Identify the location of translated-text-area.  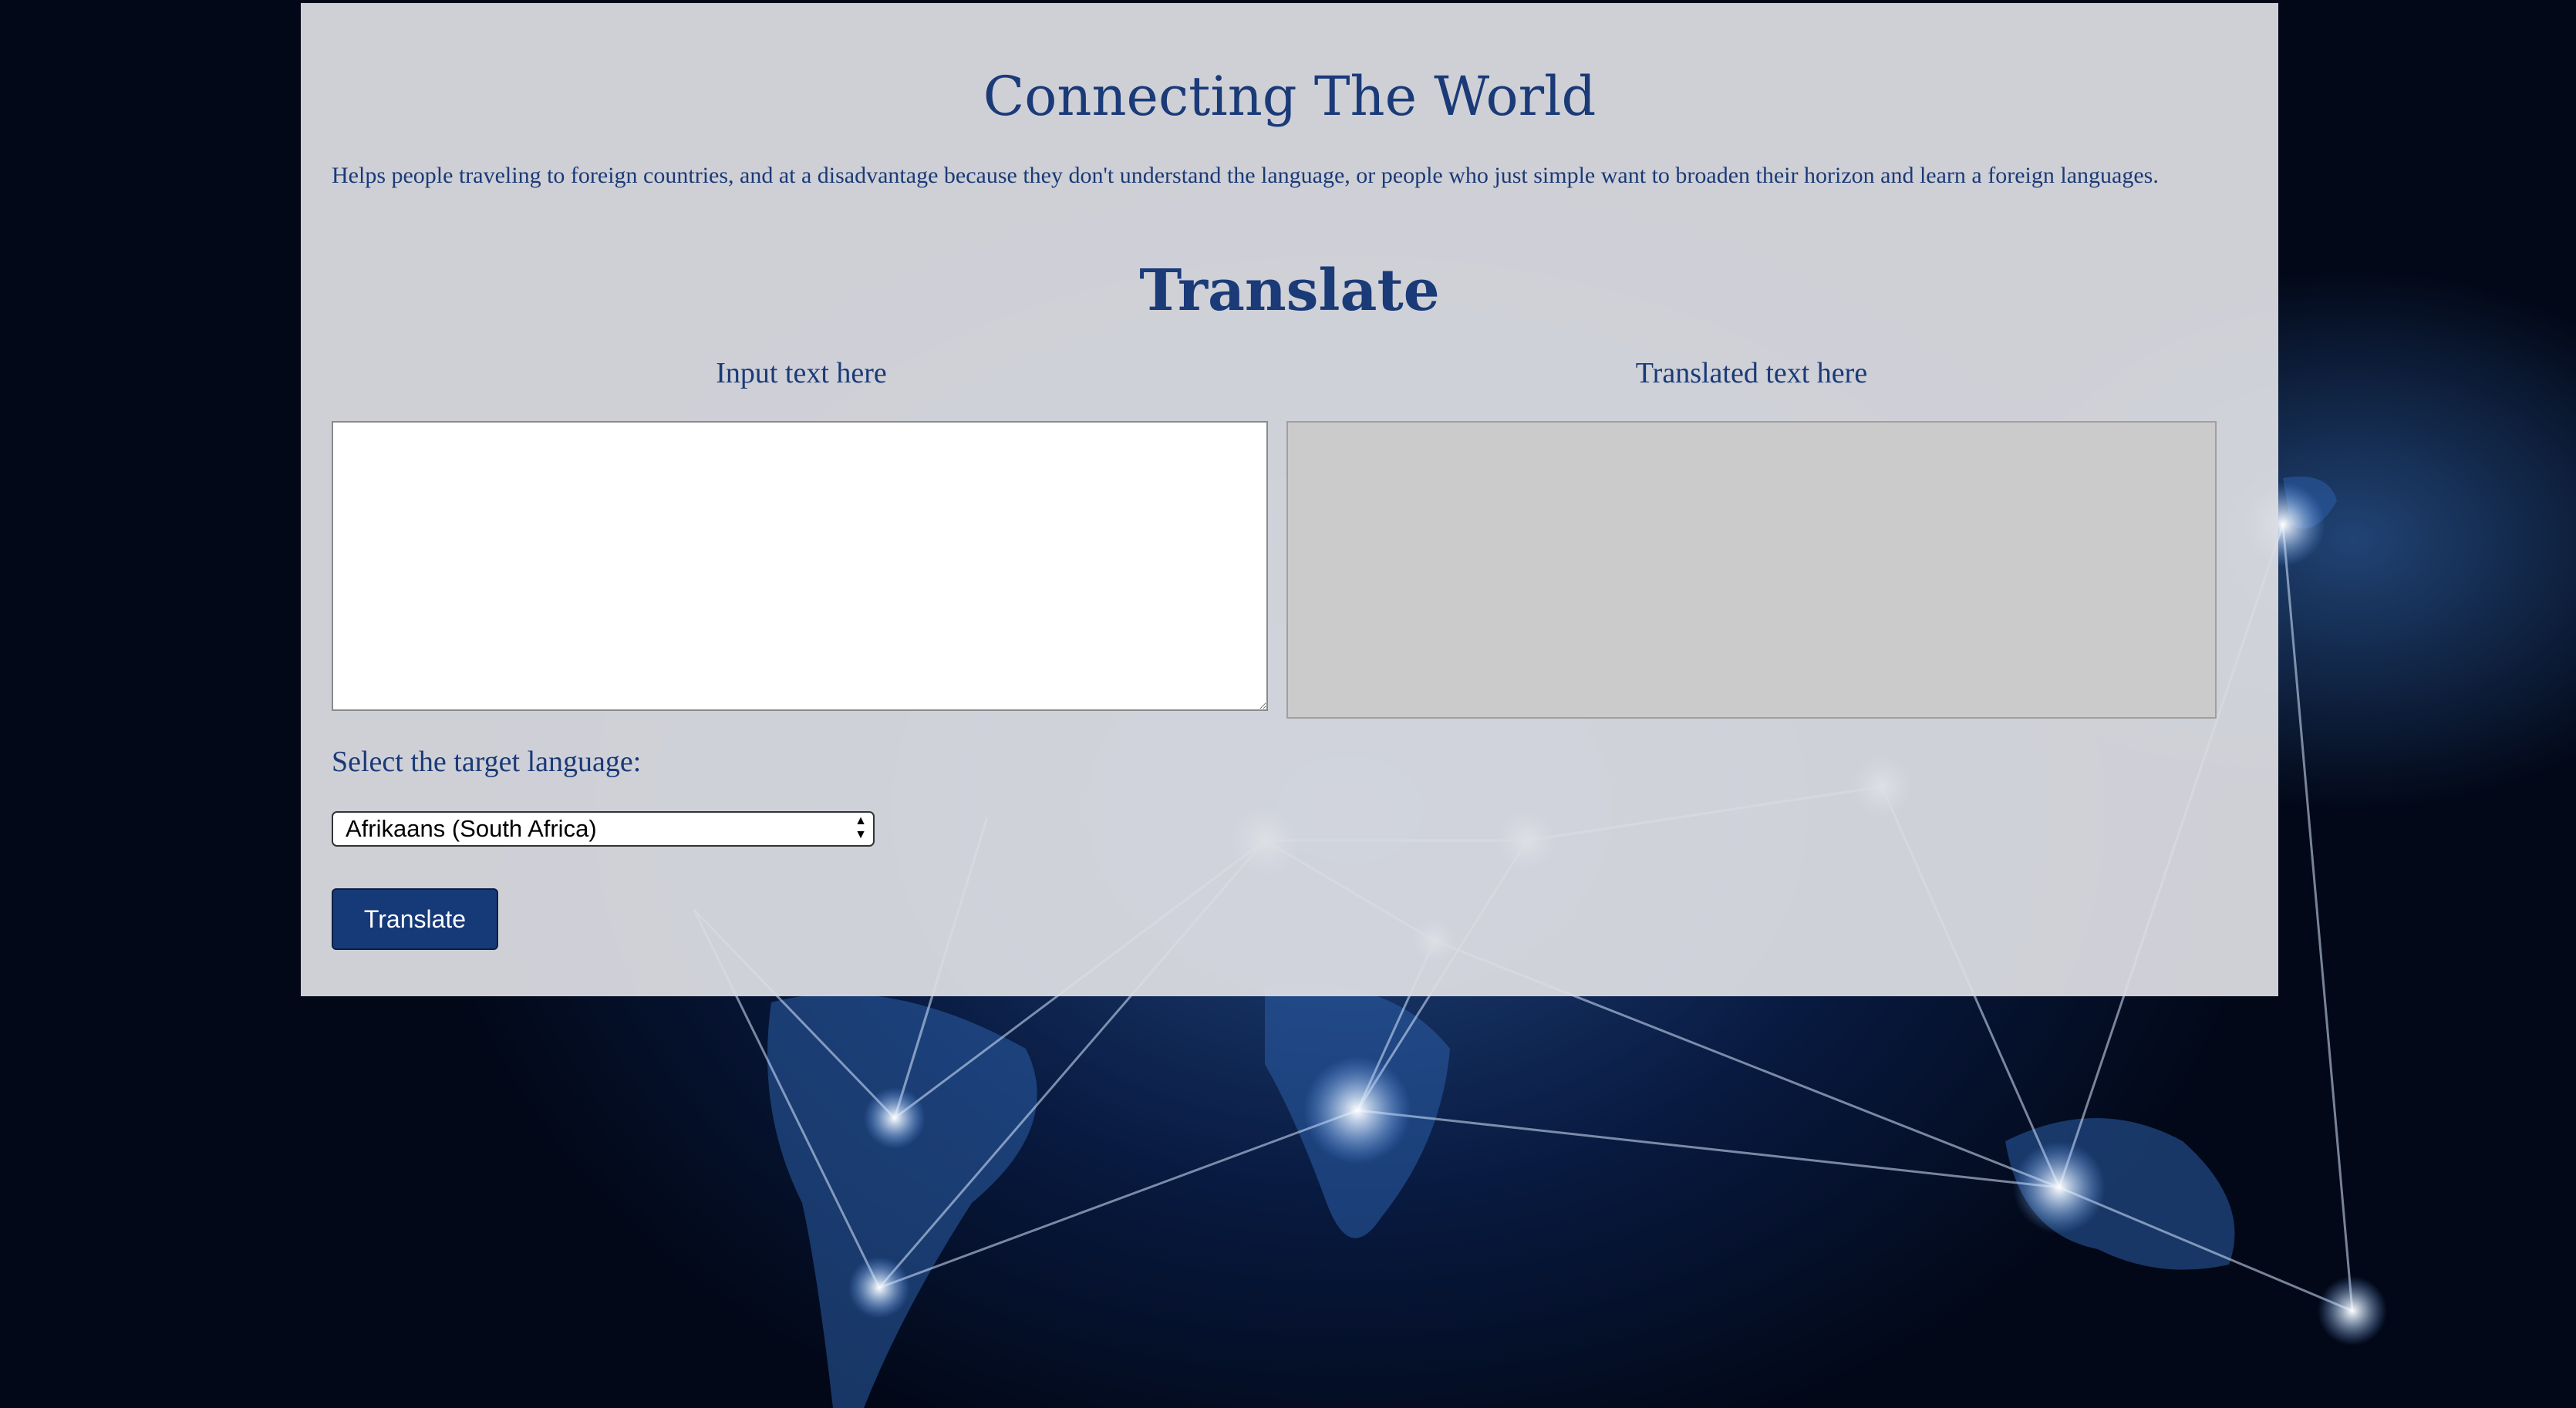
(1751, 570).